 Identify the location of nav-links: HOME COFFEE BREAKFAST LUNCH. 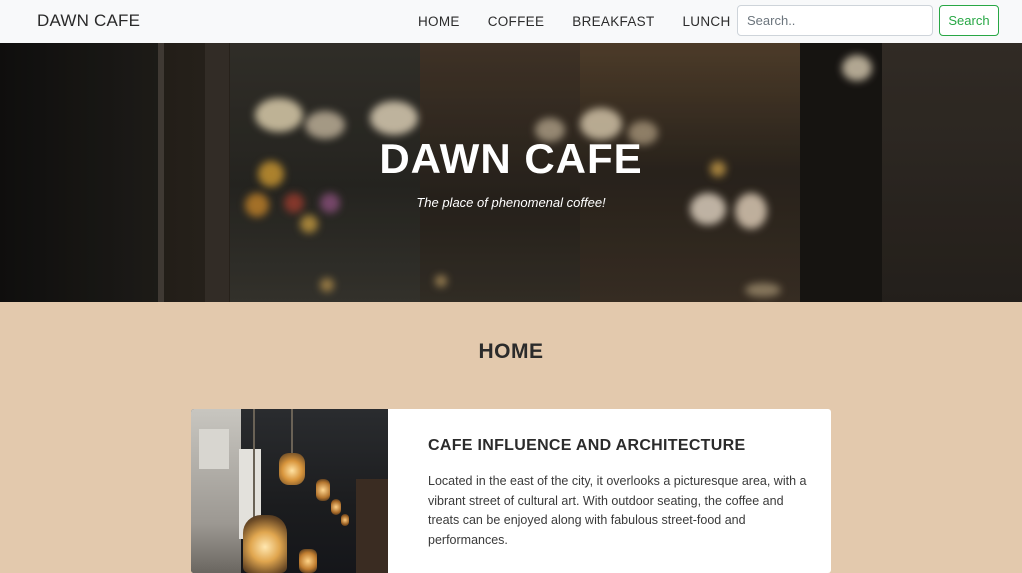
(588, 21).